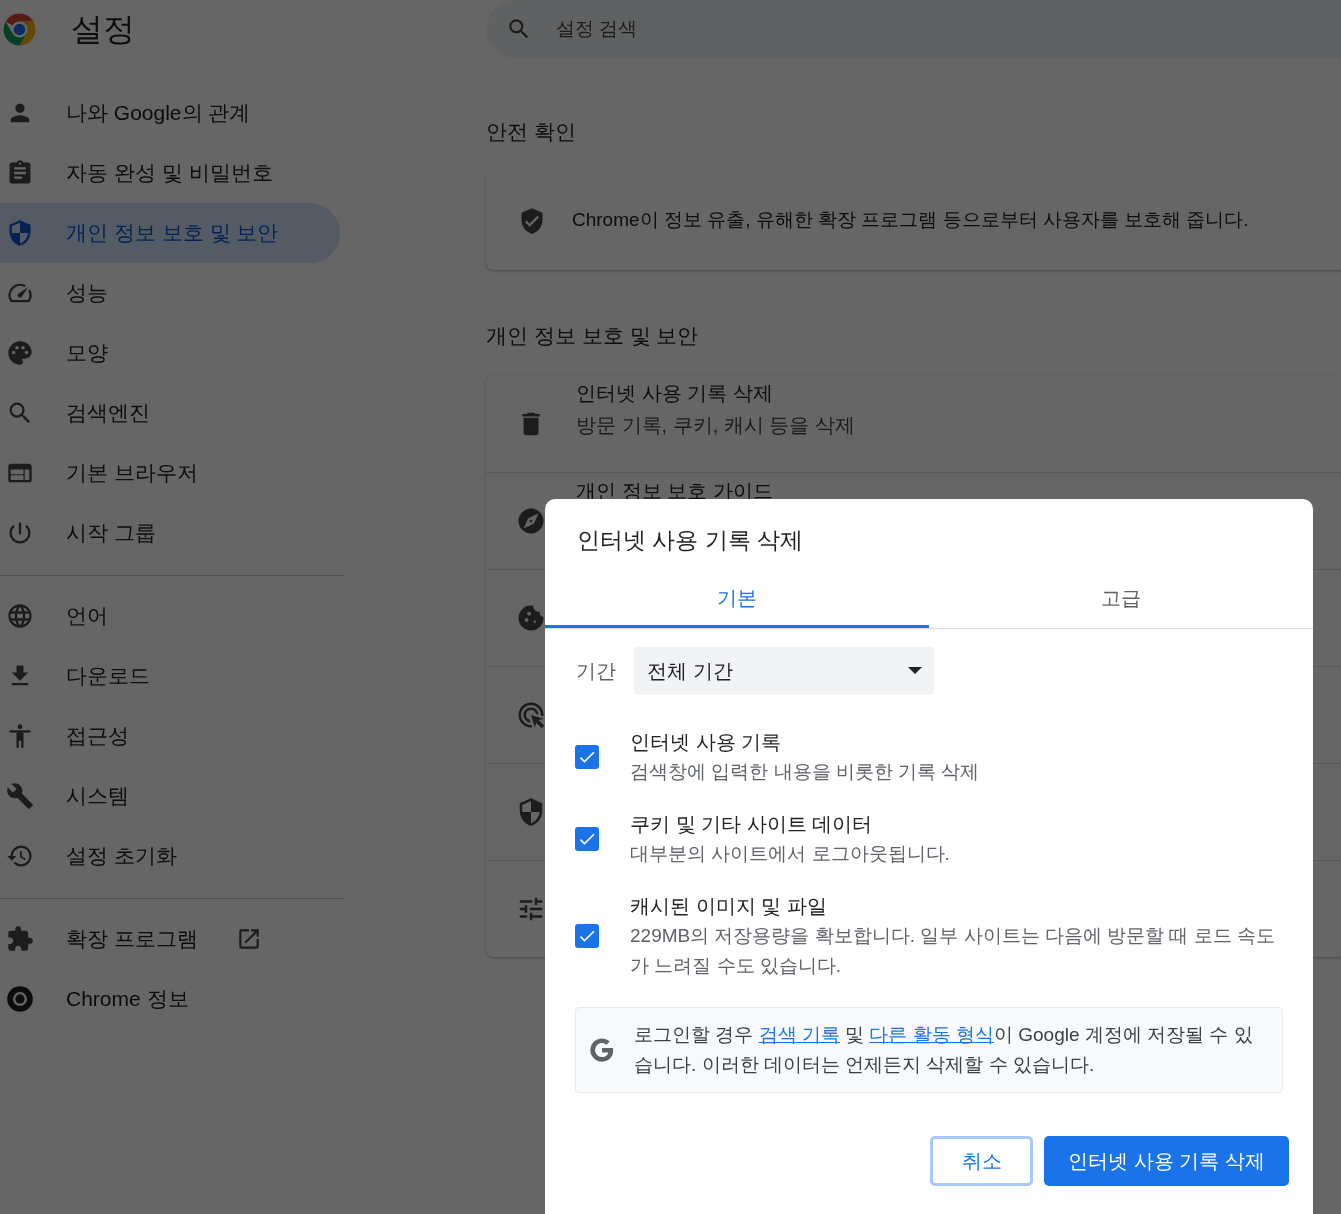 Image resolution: width=1341 pixels, height=1214 pixels. I want to click on section-heading: 개인 정보 보호 및 보안, so click(593, 335).